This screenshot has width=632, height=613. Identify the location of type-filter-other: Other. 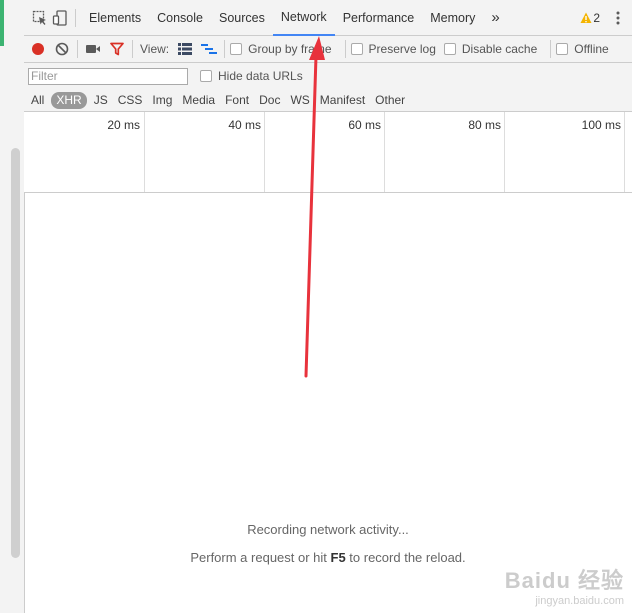
(390, 100).